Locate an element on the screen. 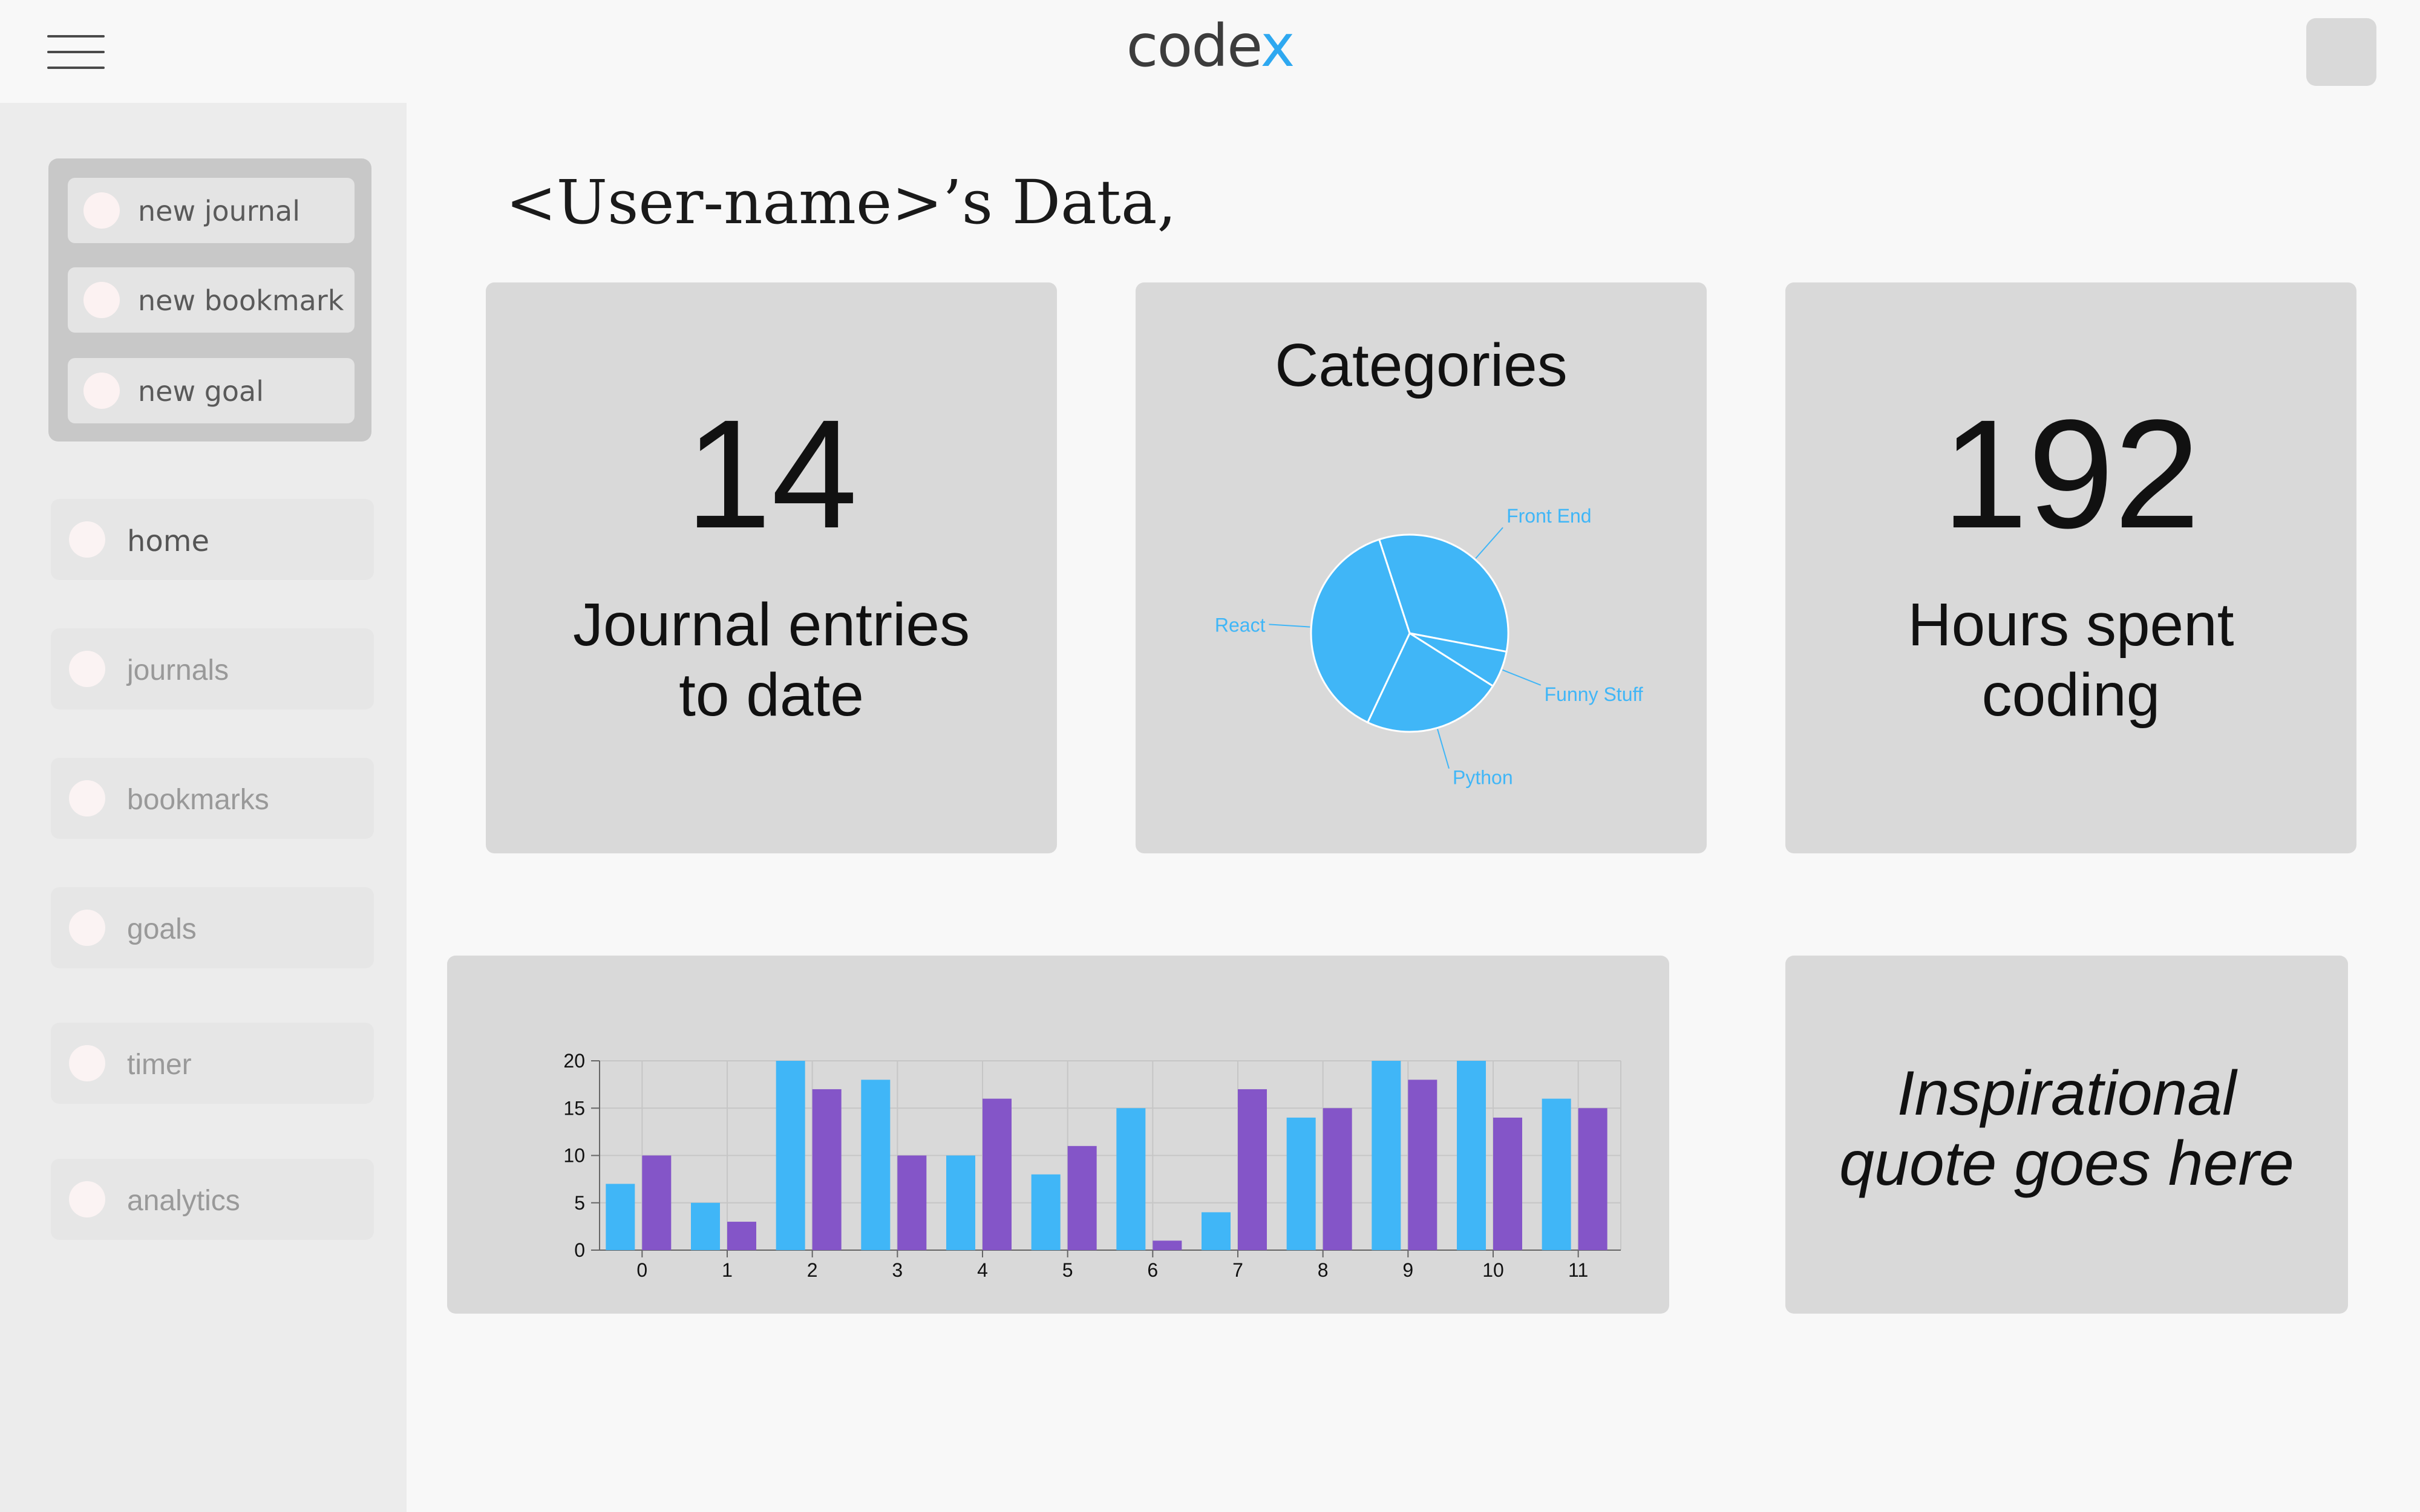  x-tick-label: 1 is located at coordinates (727, 1270).